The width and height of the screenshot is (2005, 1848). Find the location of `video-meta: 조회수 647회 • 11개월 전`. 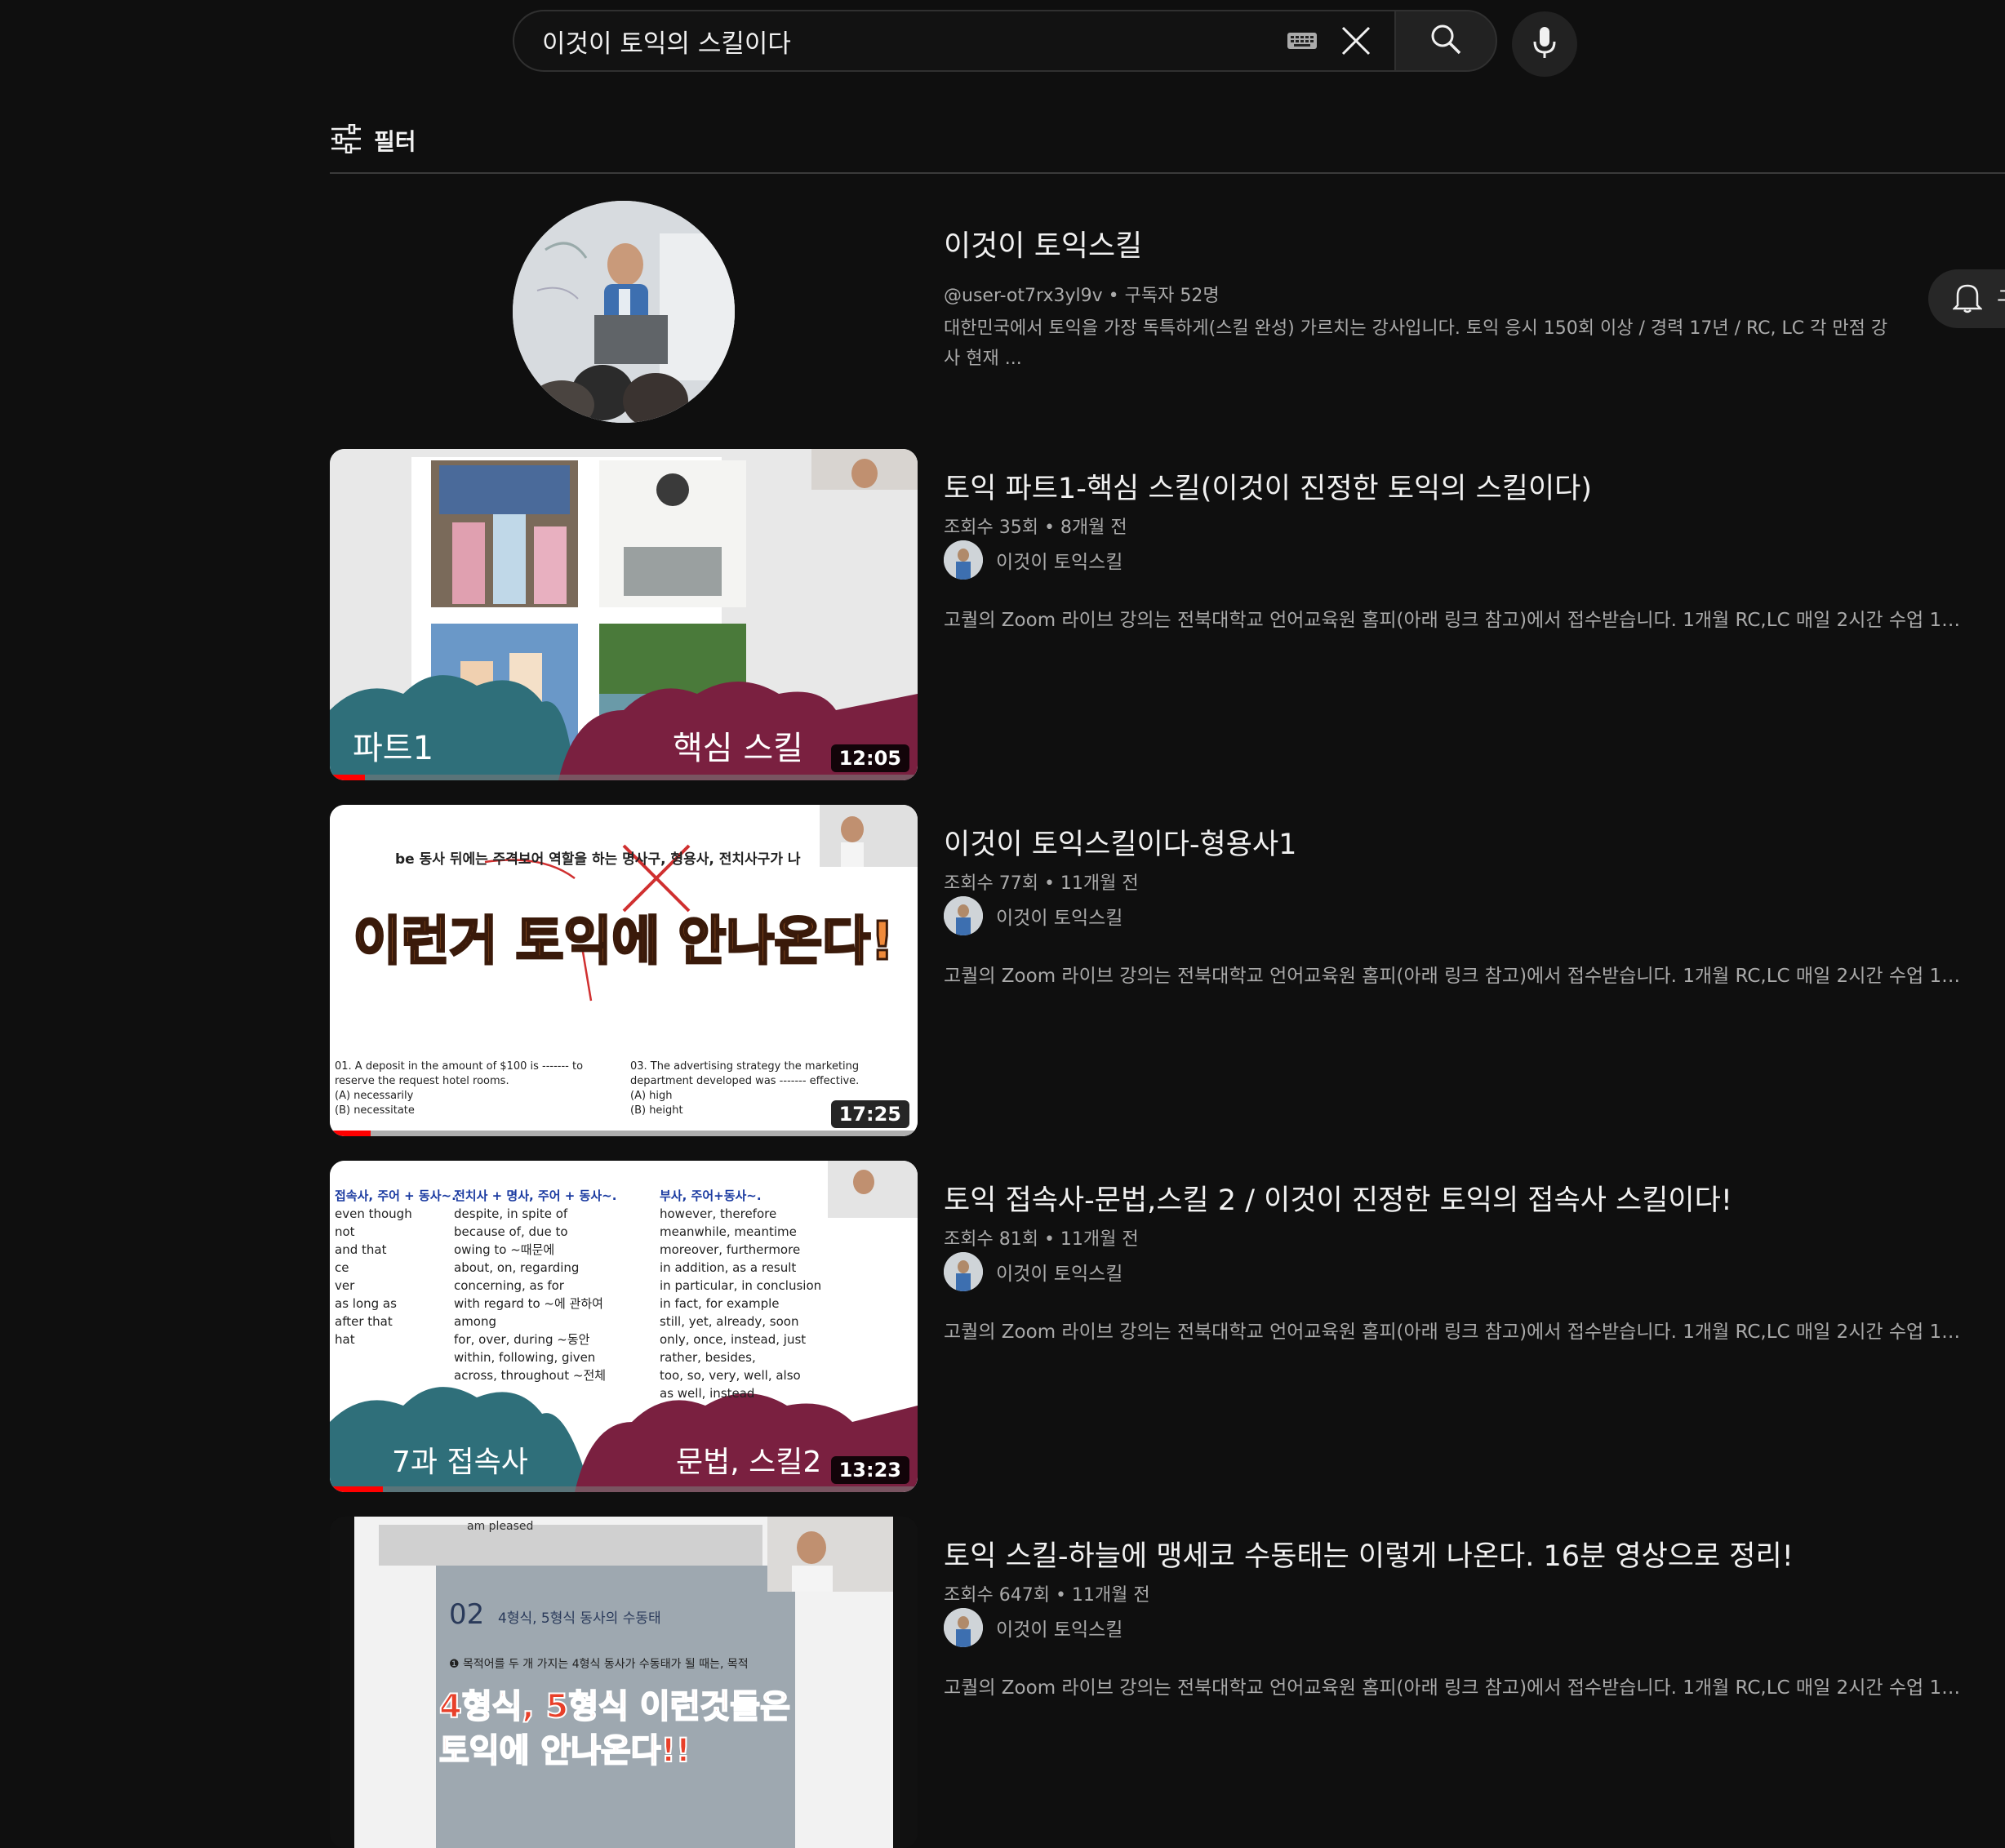

video-meta: 조회수 647회 • 11개월 전 is located at coordinates (1047, 1595).